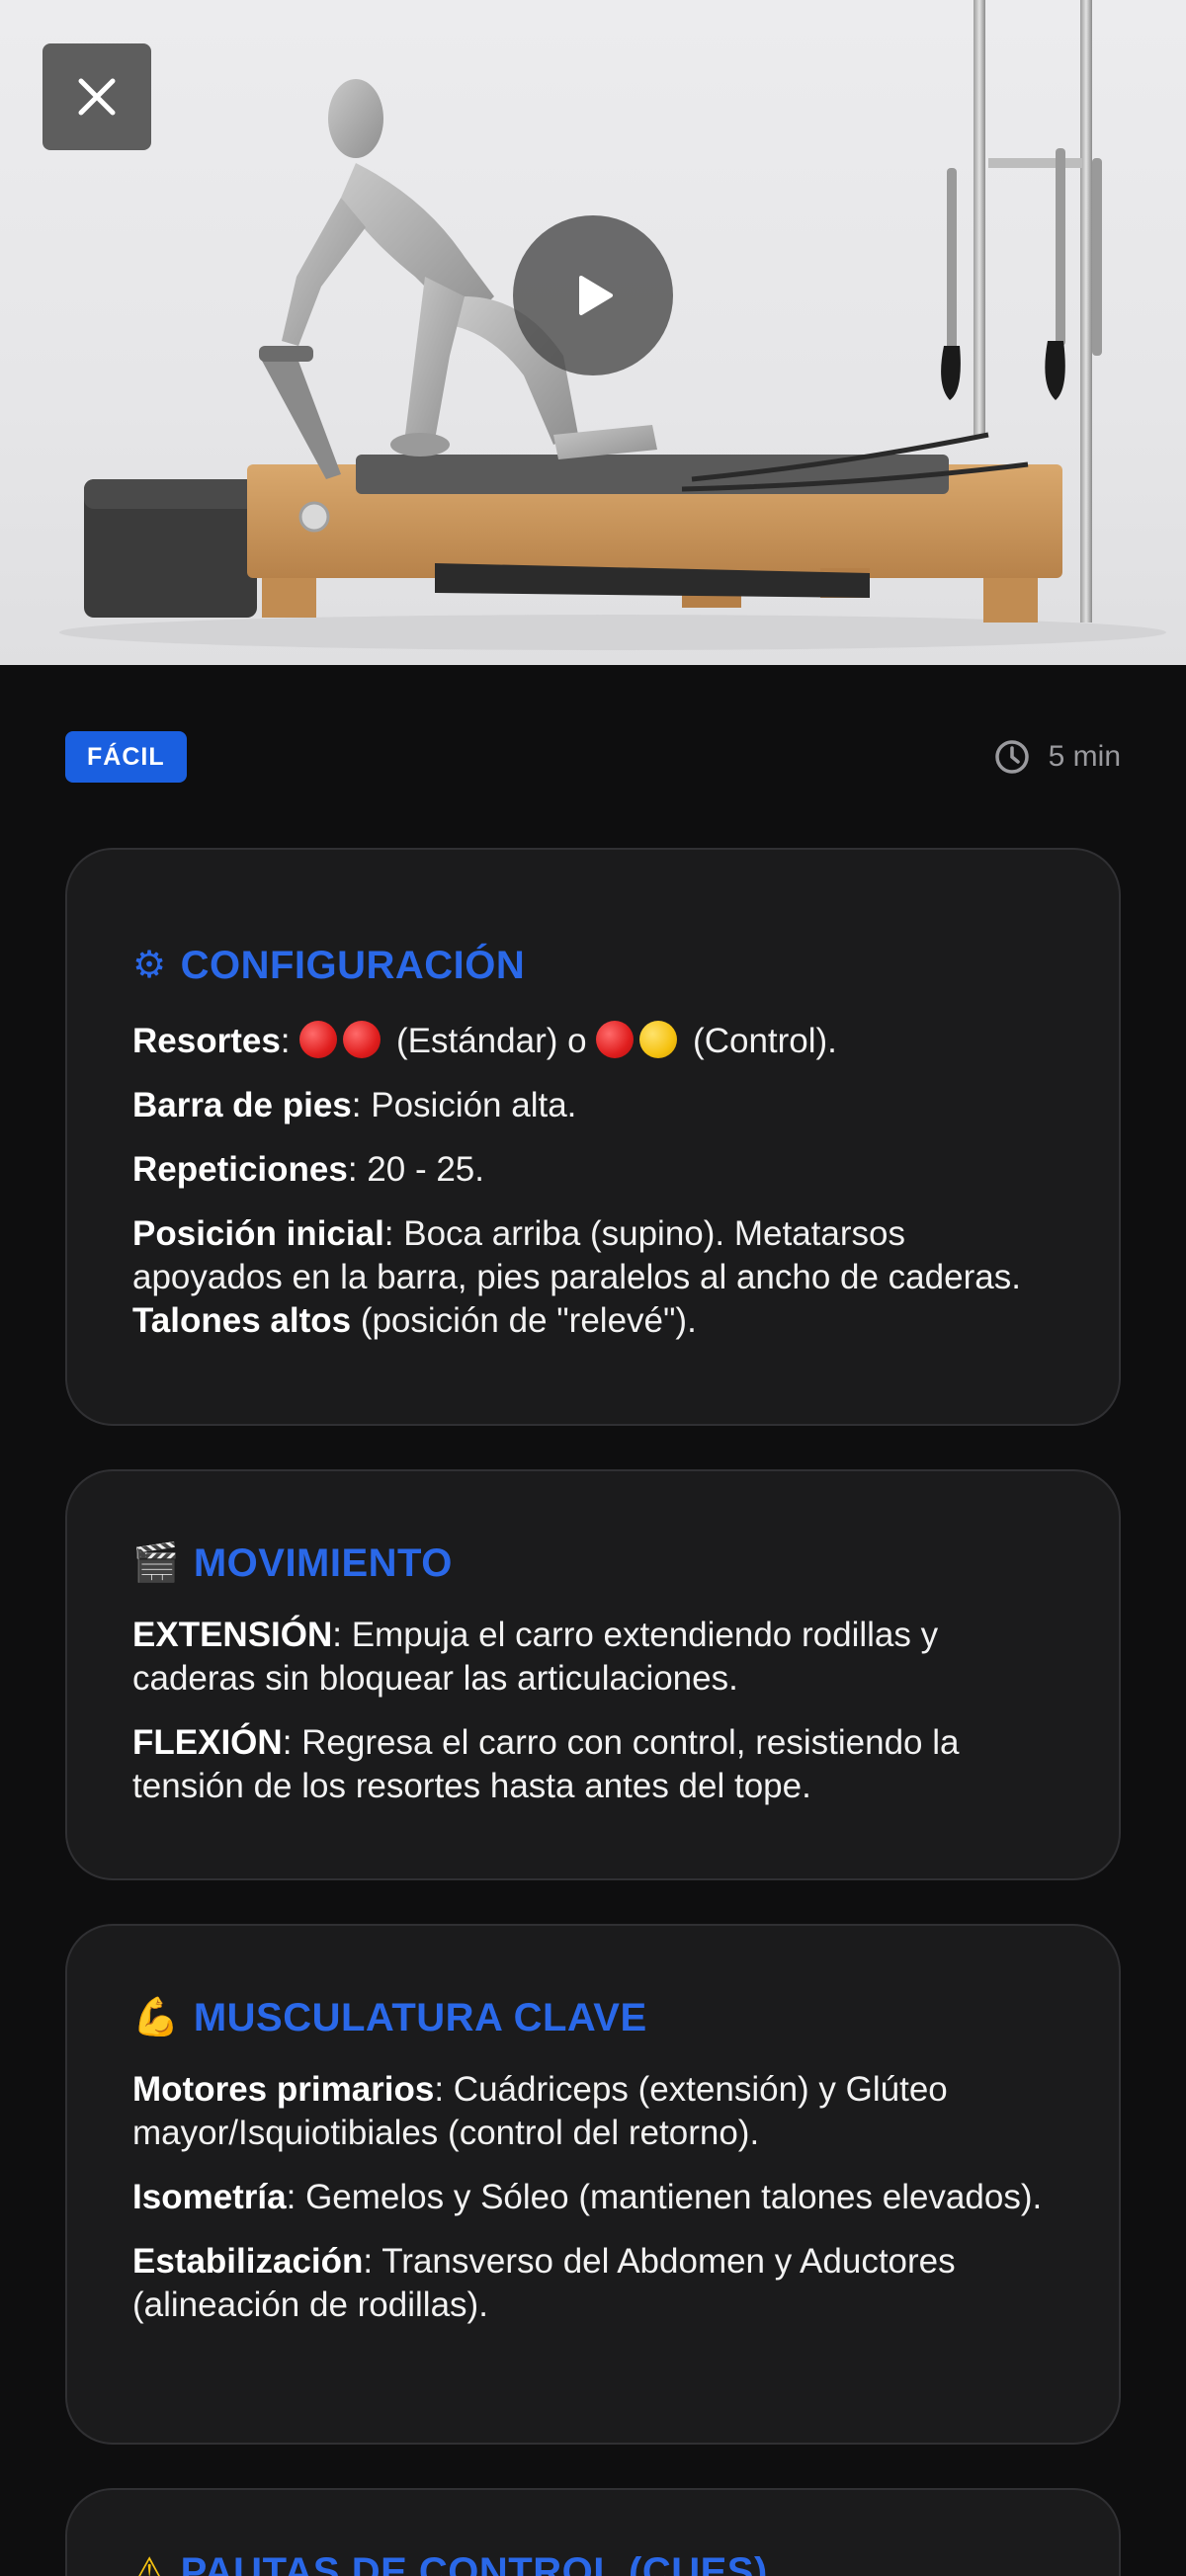  I want to click on footbar-value: : Posición alta., so click(464, 1105).